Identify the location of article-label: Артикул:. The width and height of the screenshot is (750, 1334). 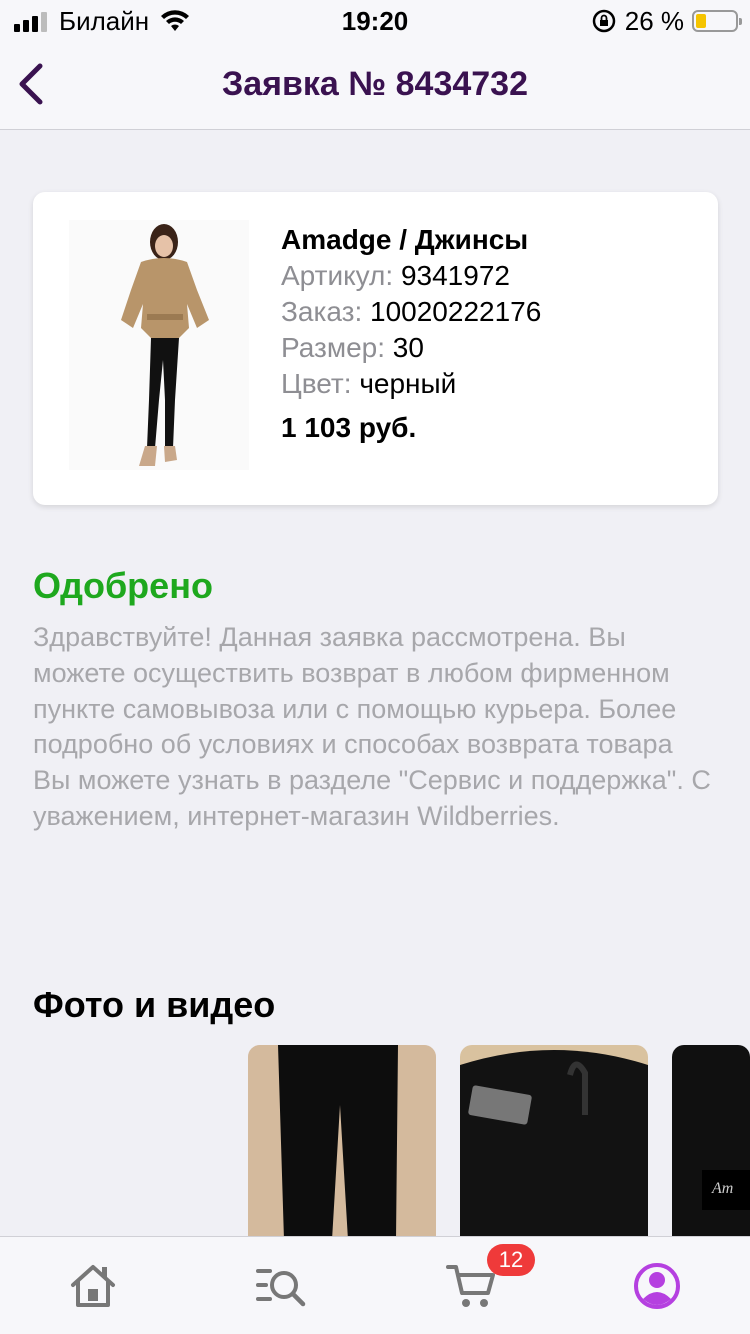
(337, 275).